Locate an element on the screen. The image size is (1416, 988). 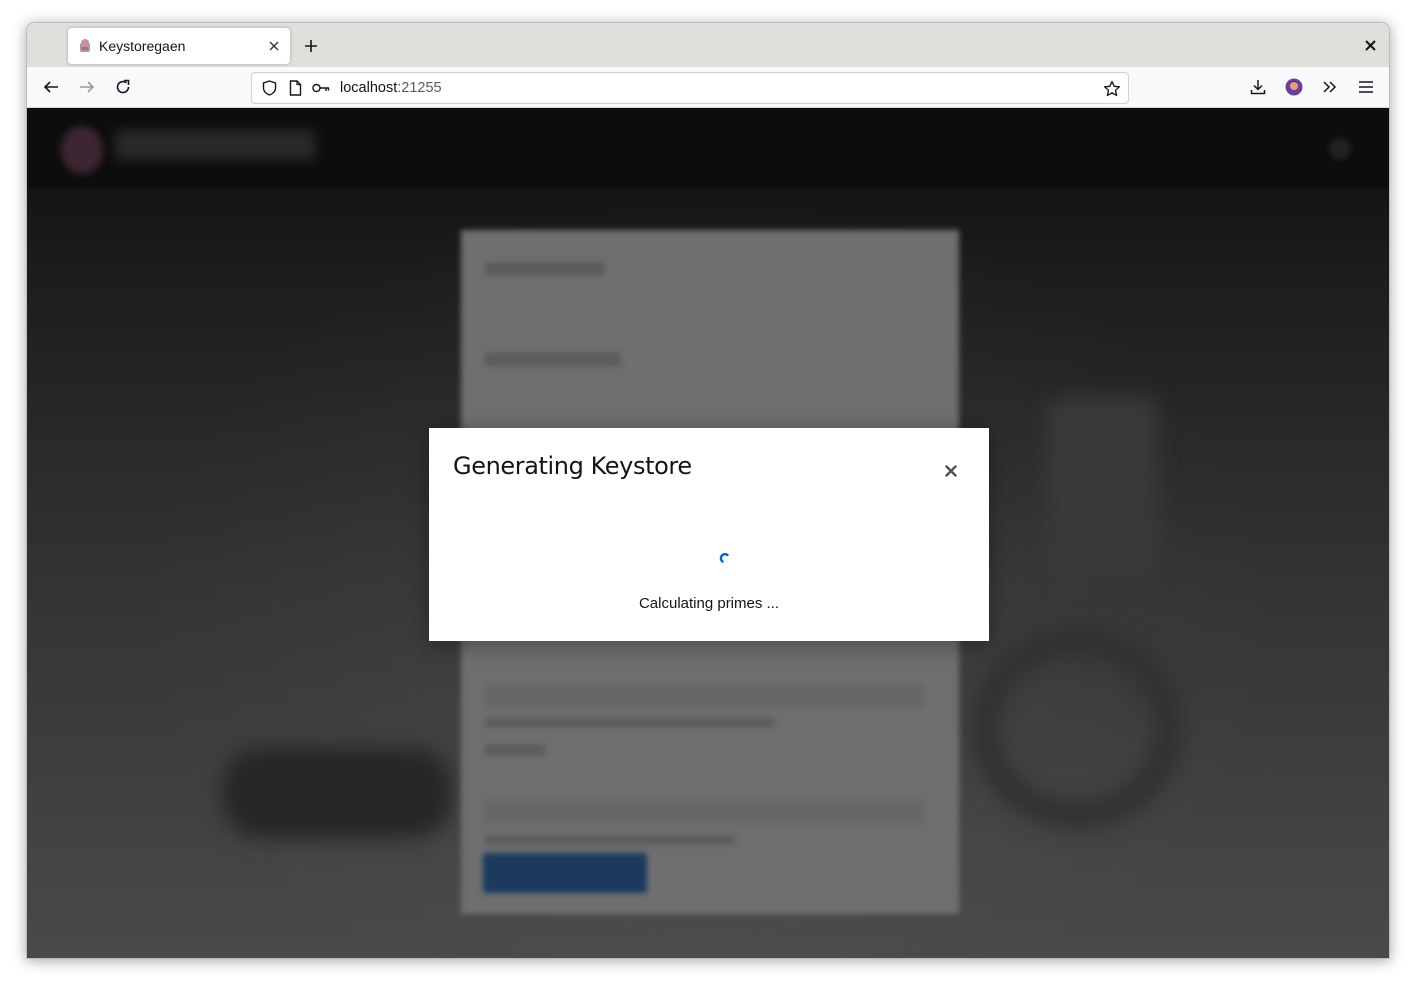
nav-toolbar: localhost:21255 is located at coordinates (708, 87).